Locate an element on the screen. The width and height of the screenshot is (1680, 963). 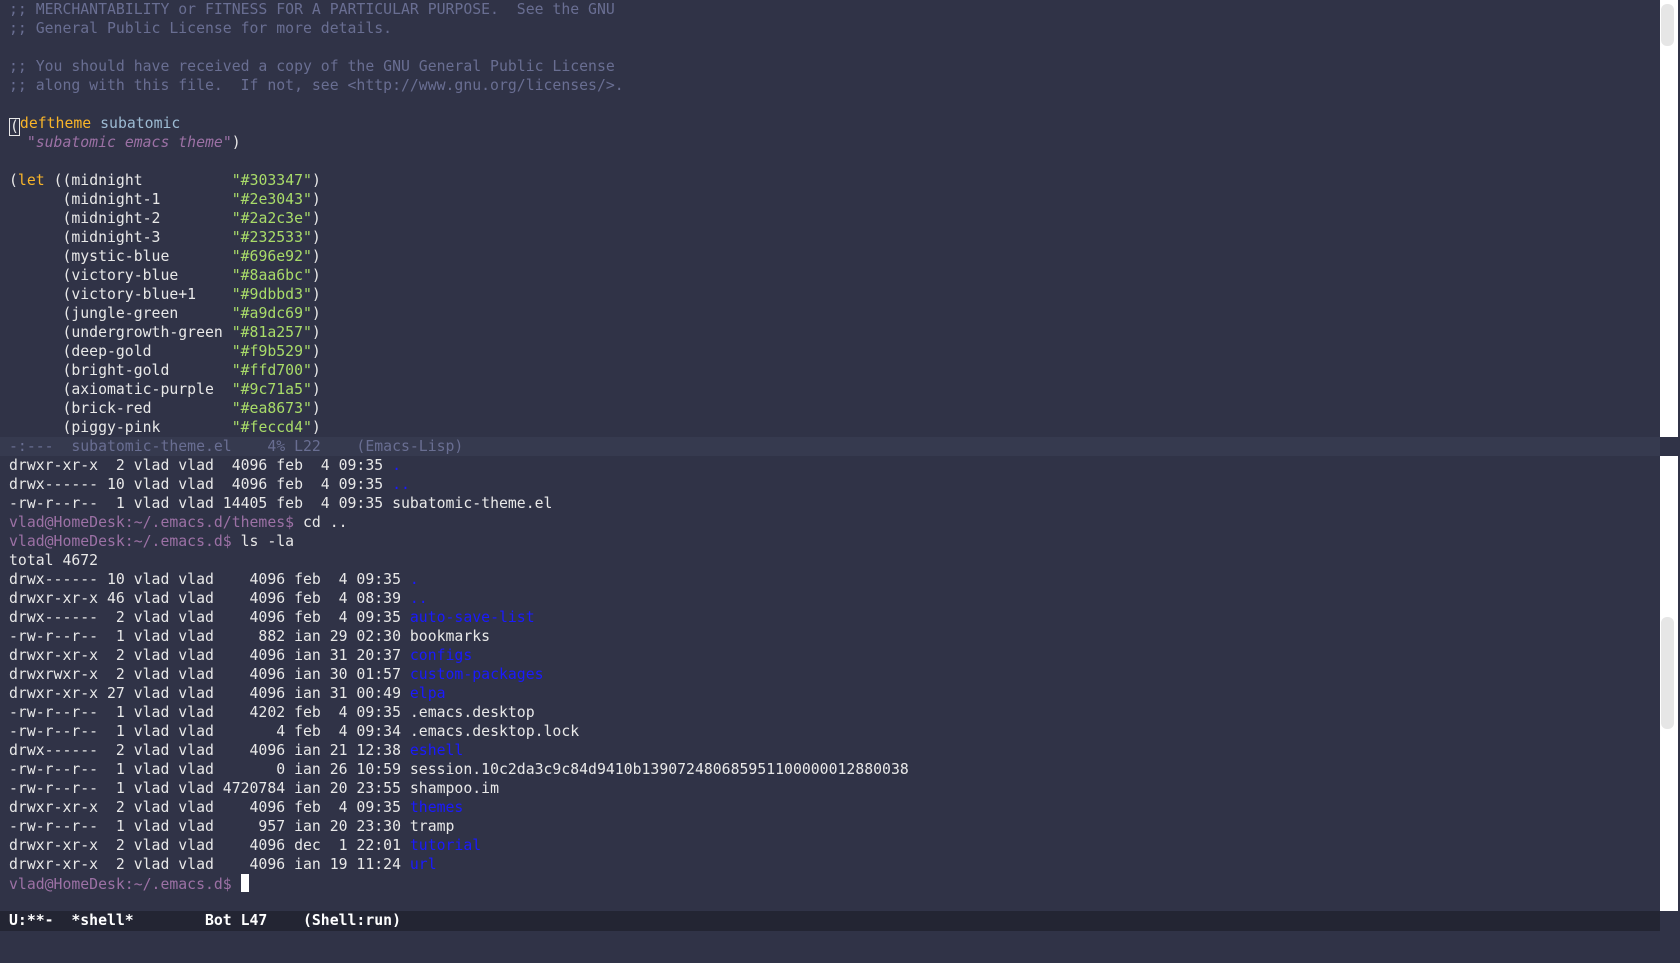
shell-command: cd .. is located at coordinates (325, 522).